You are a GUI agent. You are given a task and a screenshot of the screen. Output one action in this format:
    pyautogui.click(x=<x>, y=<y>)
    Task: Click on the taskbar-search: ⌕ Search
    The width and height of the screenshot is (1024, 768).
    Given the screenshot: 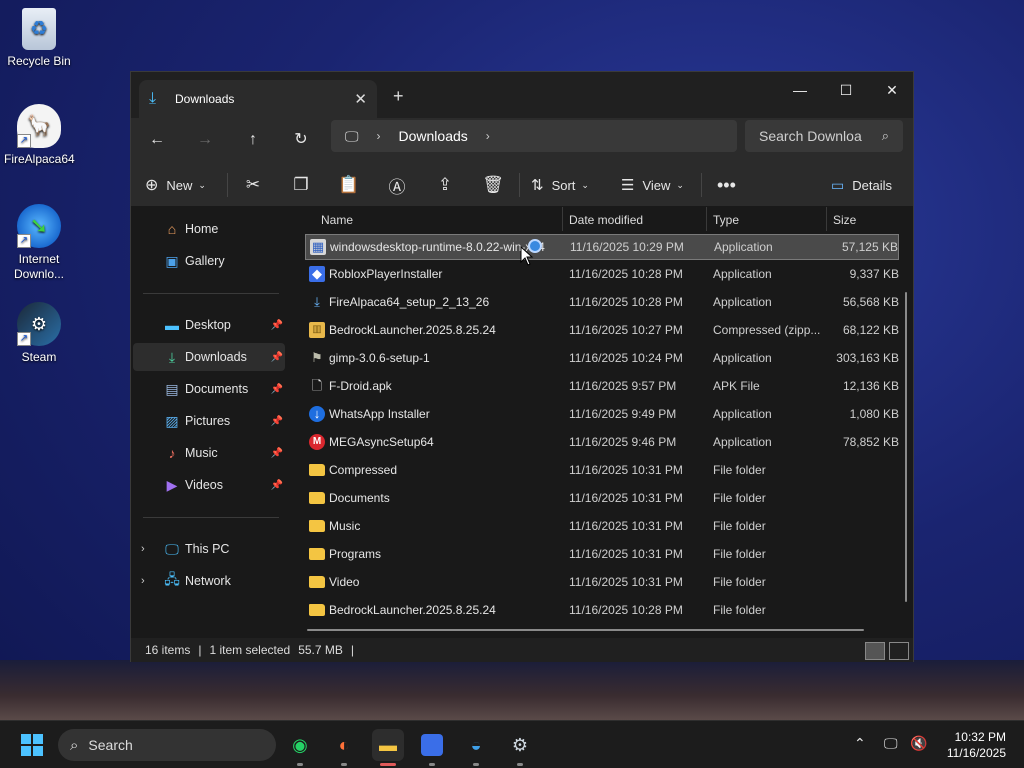 What is the action you would take?
    pyautogui.click(x=167, y=745)
    